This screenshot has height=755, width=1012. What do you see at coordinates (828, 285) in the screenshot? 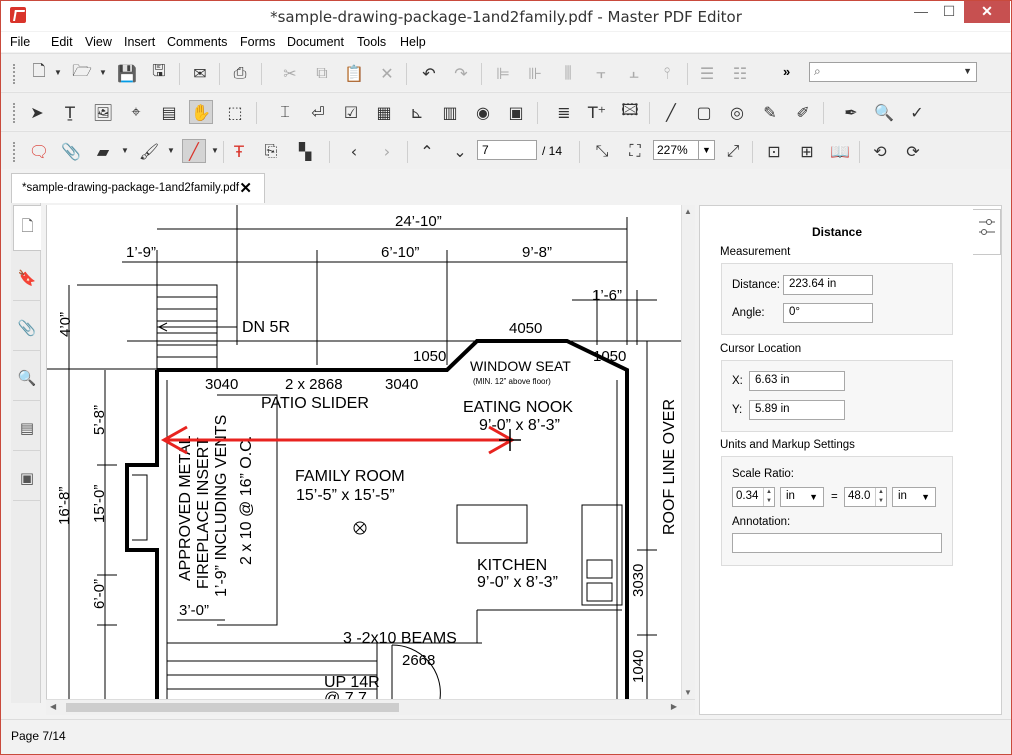
I see `distance-field: 223.64 in` at bounding box center [828, 285].